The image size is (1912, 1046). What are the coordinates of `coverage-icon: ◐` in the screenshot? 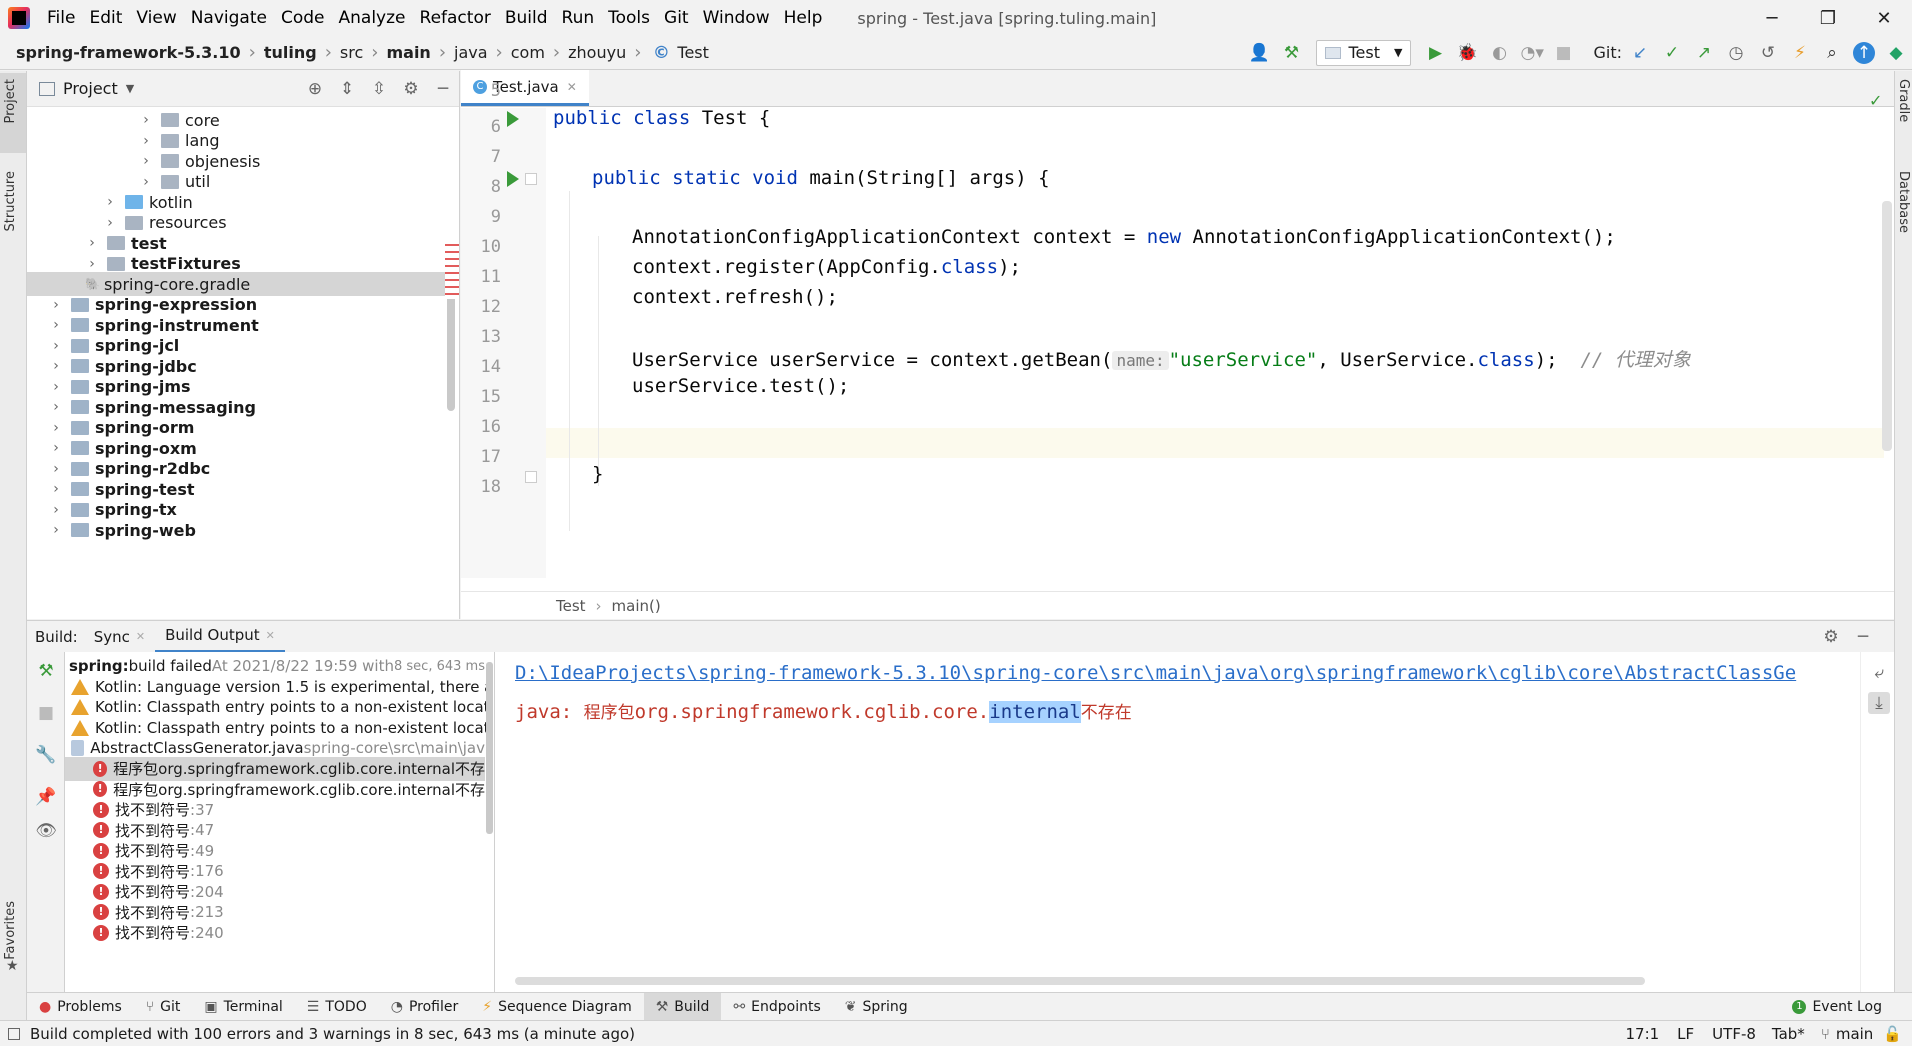 It's located at (1499, 53).